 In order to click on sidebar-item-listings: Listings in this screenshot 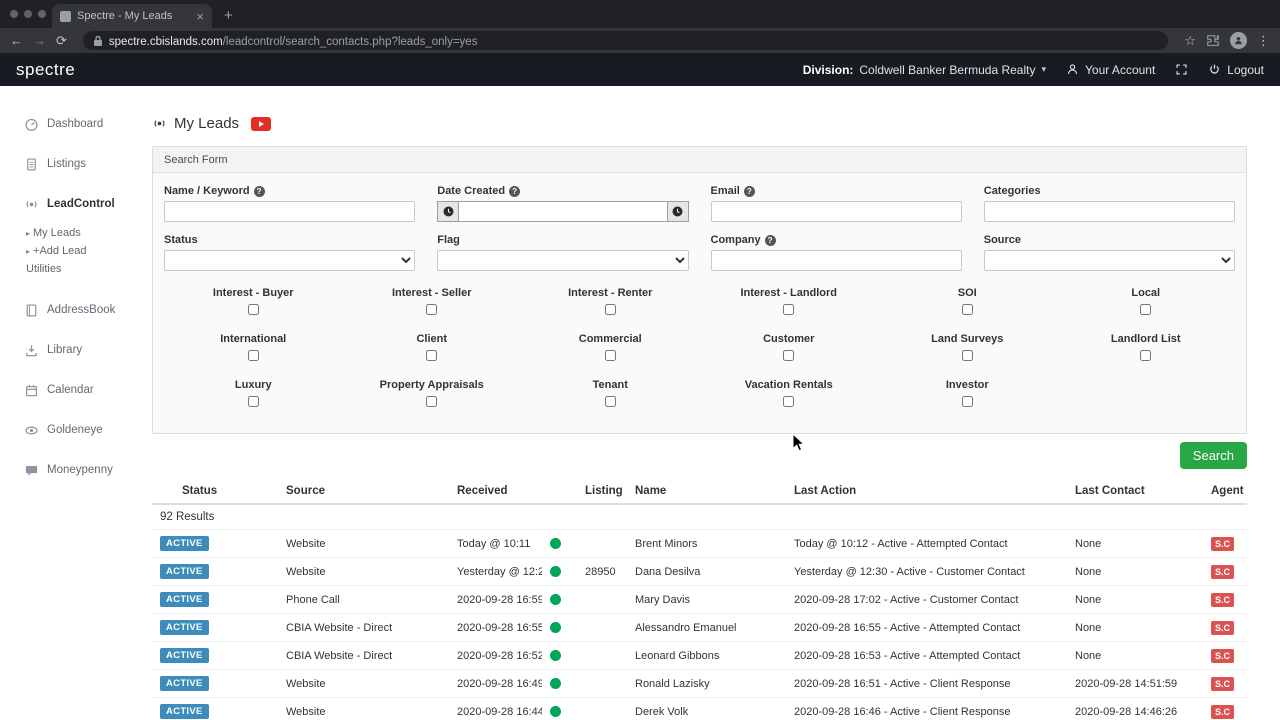, I will do `click(60, 164)`.